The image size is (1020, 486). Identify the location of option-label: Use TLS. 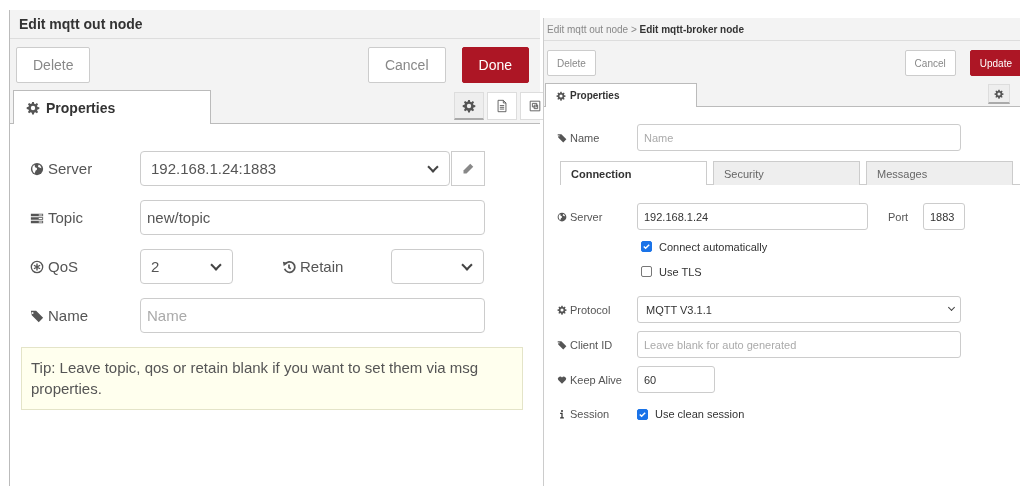
(680, 271).